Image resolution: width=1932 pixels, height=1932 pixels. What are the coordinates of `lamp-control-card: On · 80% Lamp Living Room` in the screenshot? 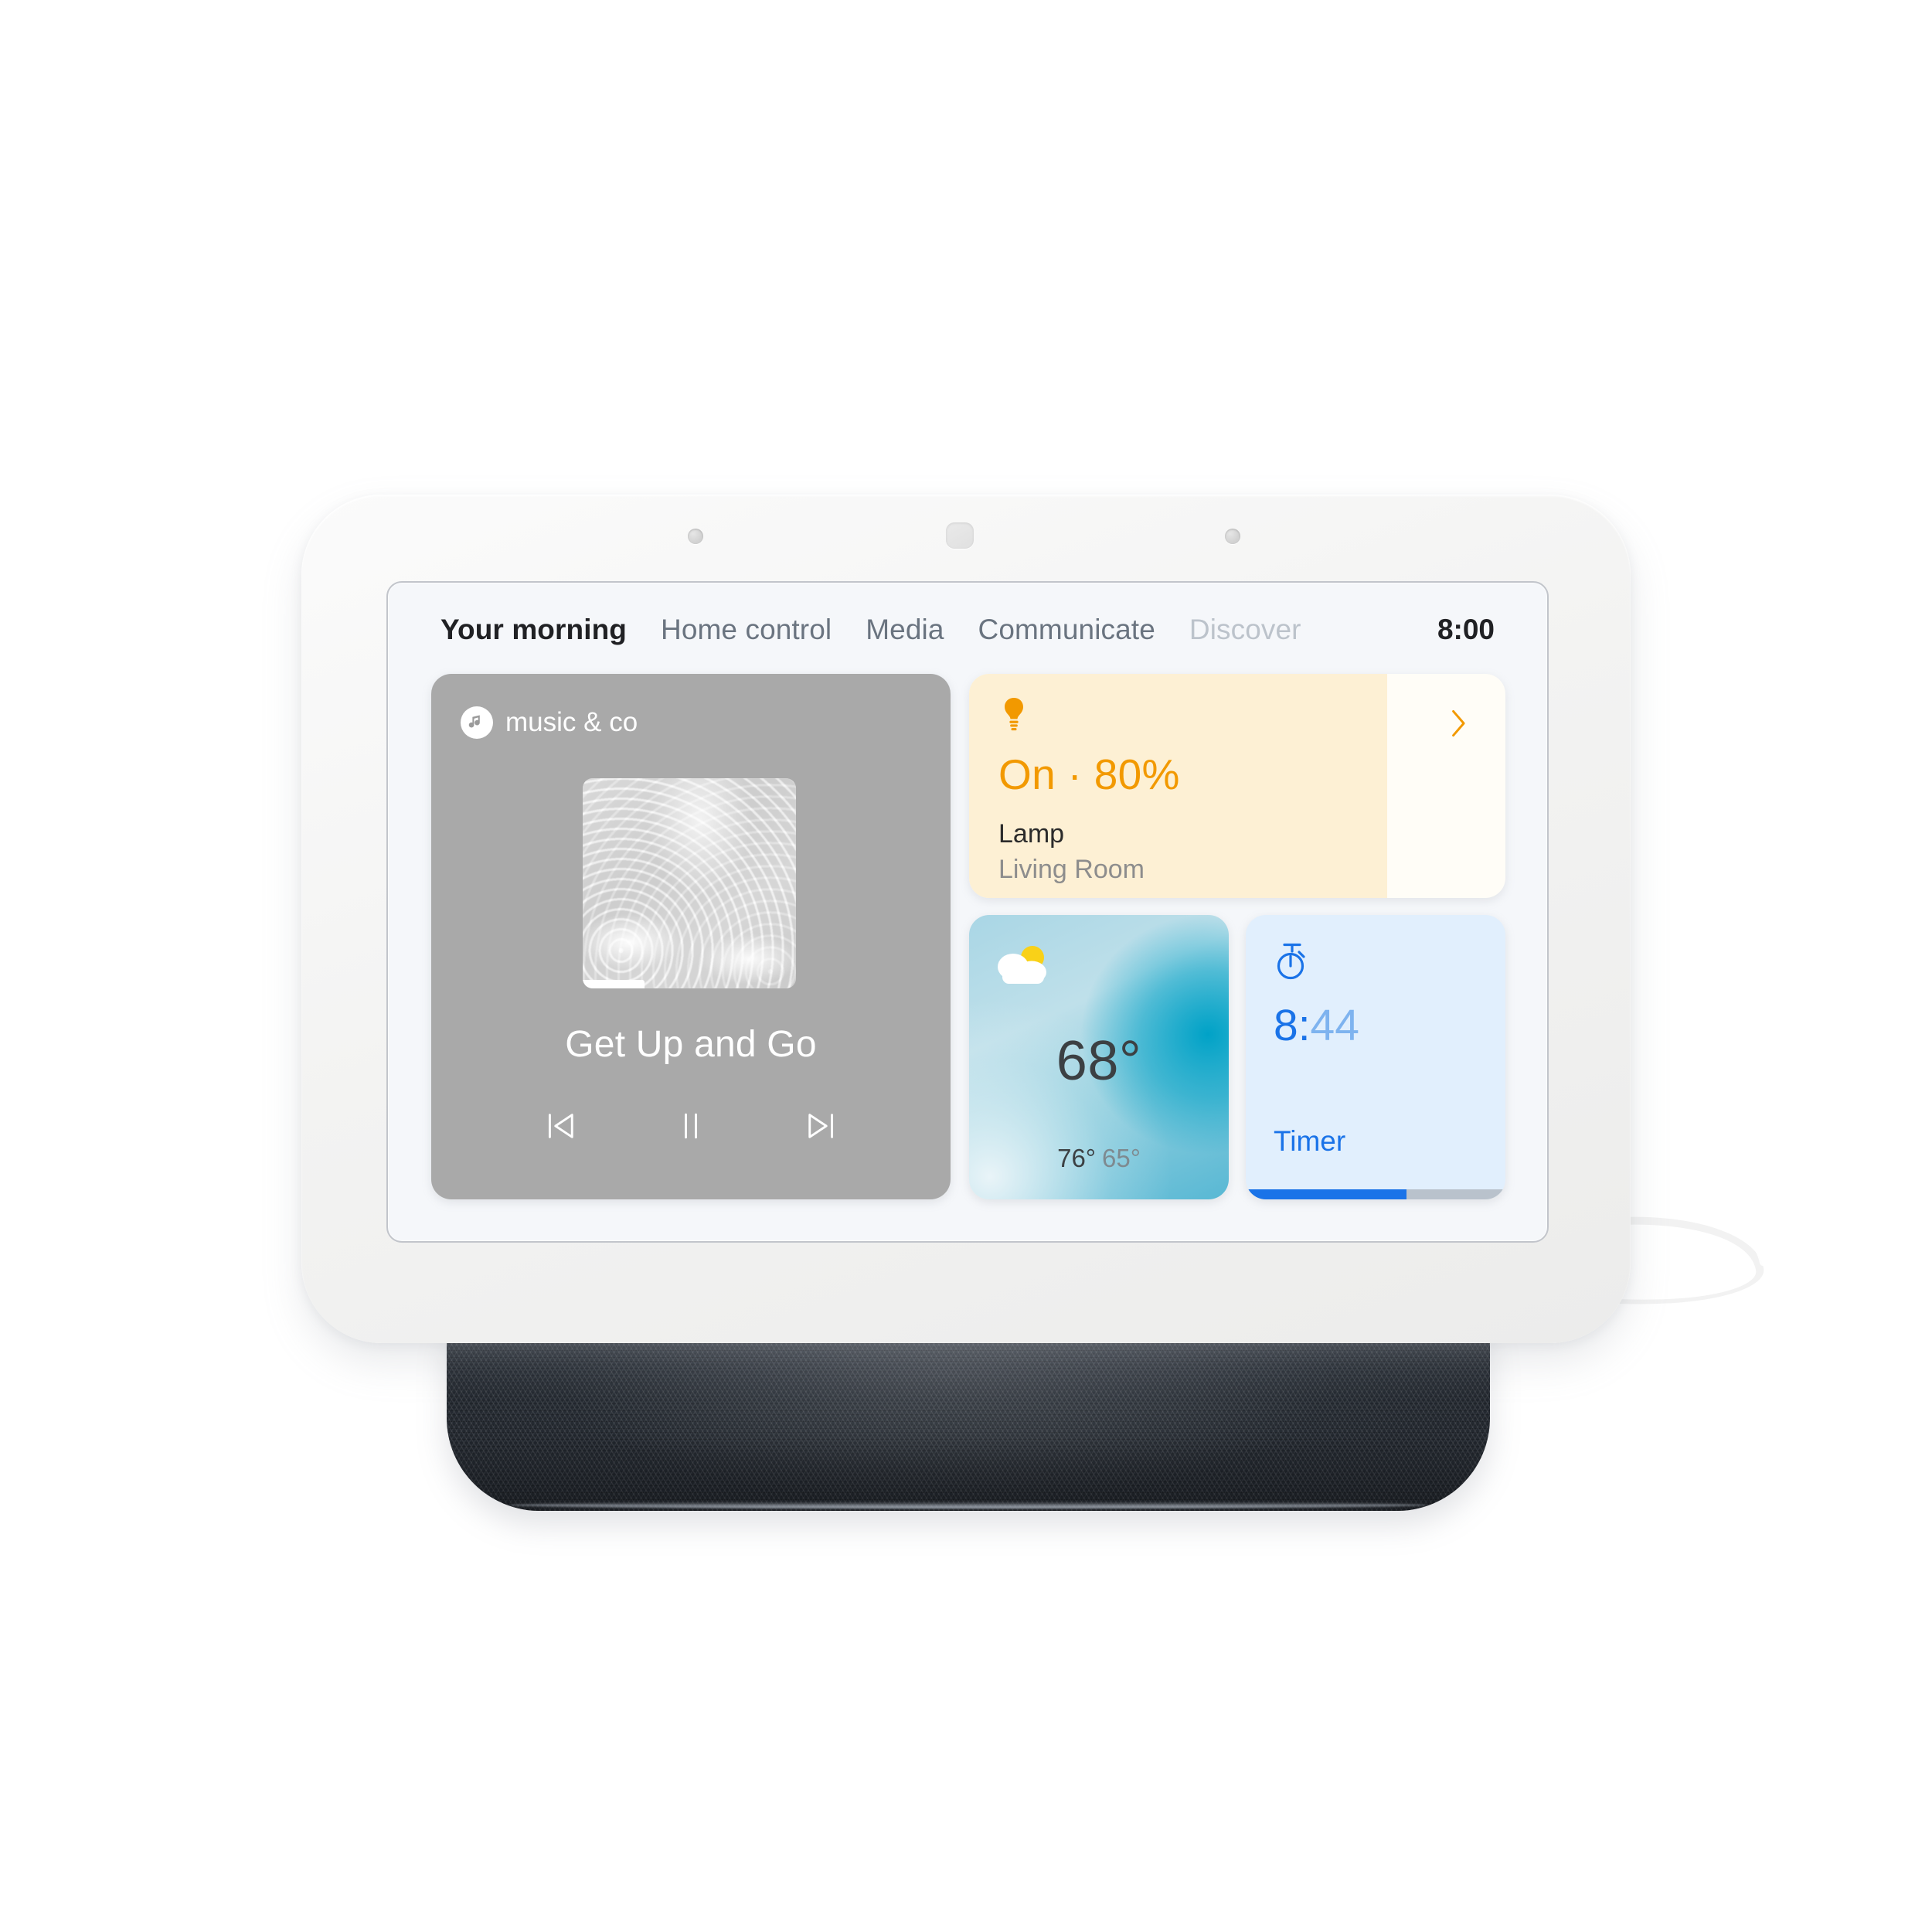 It's located at (1237, 786).